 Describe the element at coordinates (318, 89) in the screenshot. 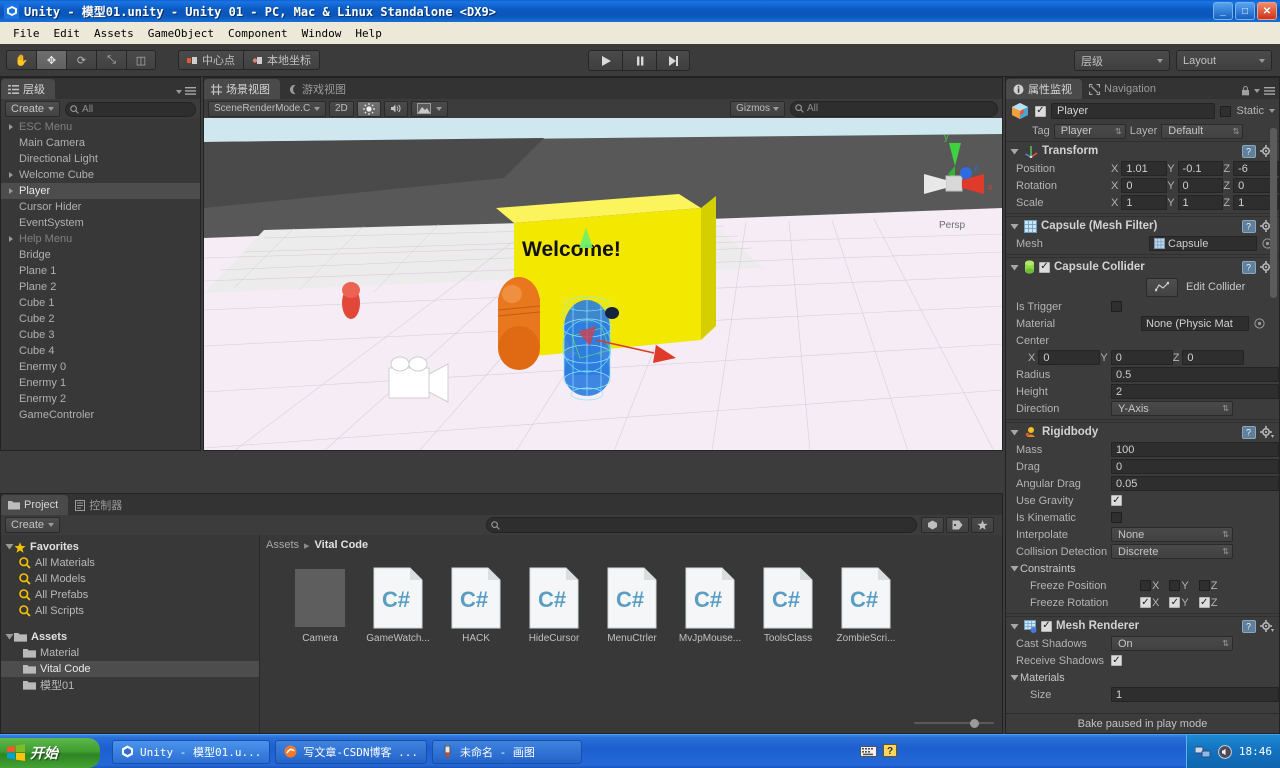

I see `tab-game-view: 游戏视图` at that location.